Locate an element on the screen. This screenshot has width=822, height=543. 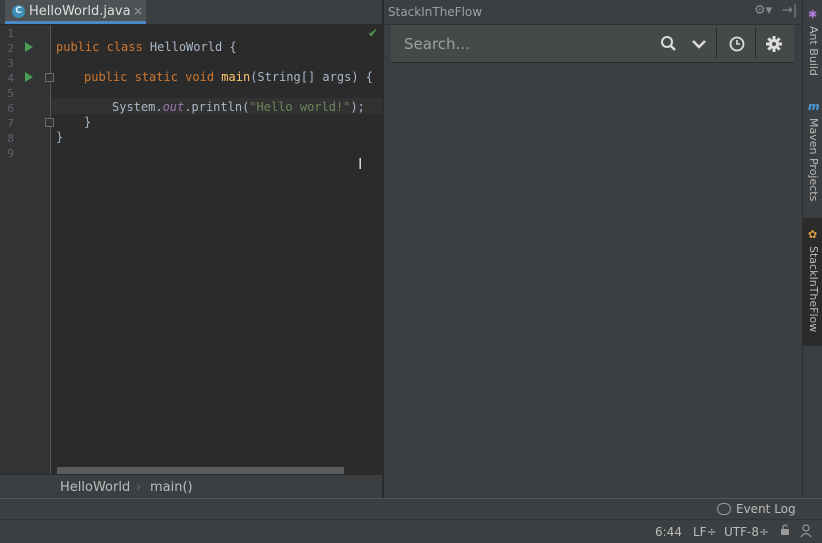
tool-window-header: StackInTheFlow ⚙▾ →| is located at coordinates (593, 12).